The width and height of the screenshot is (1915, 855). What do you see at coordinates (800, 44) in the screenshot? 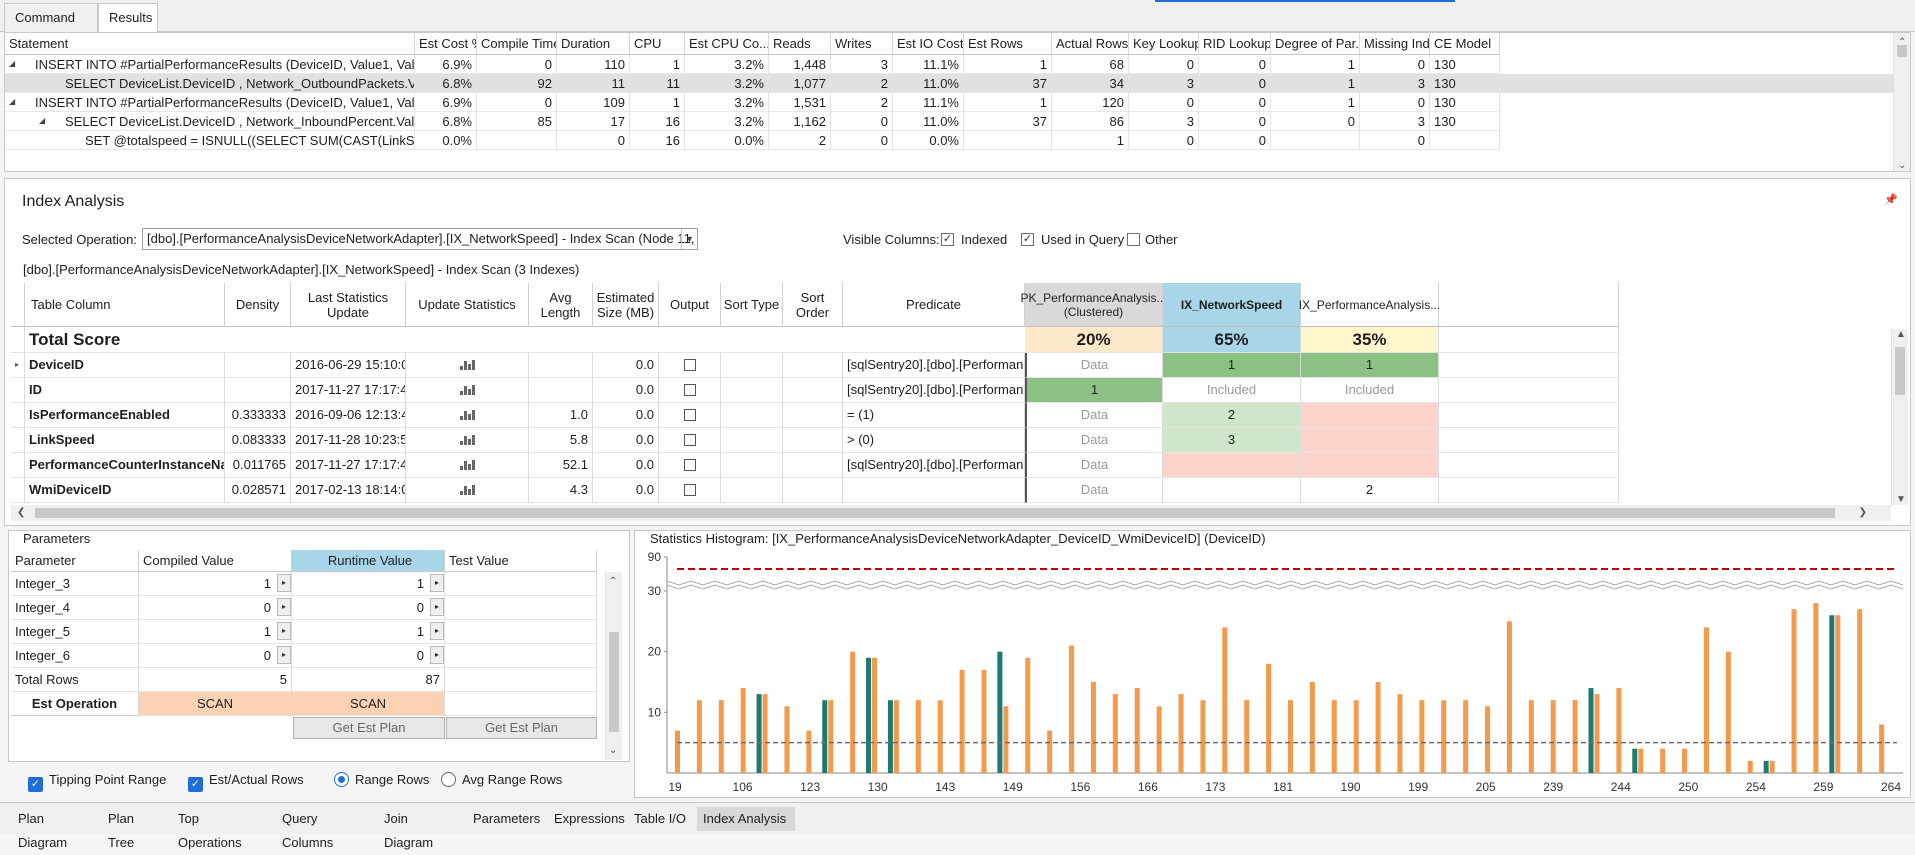
I see `results-col-header: Reads` at bounding box center [800, 44].